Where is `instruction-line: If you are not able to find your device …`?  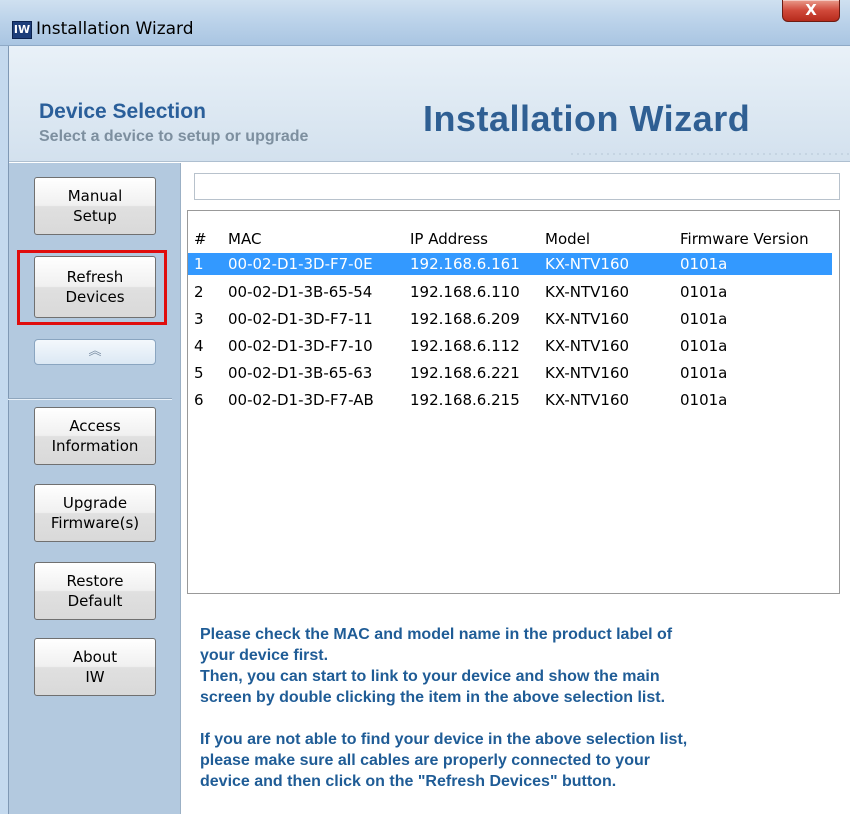
instruction-line: If you are not able to find your device … is located at coordinates (444, 739).